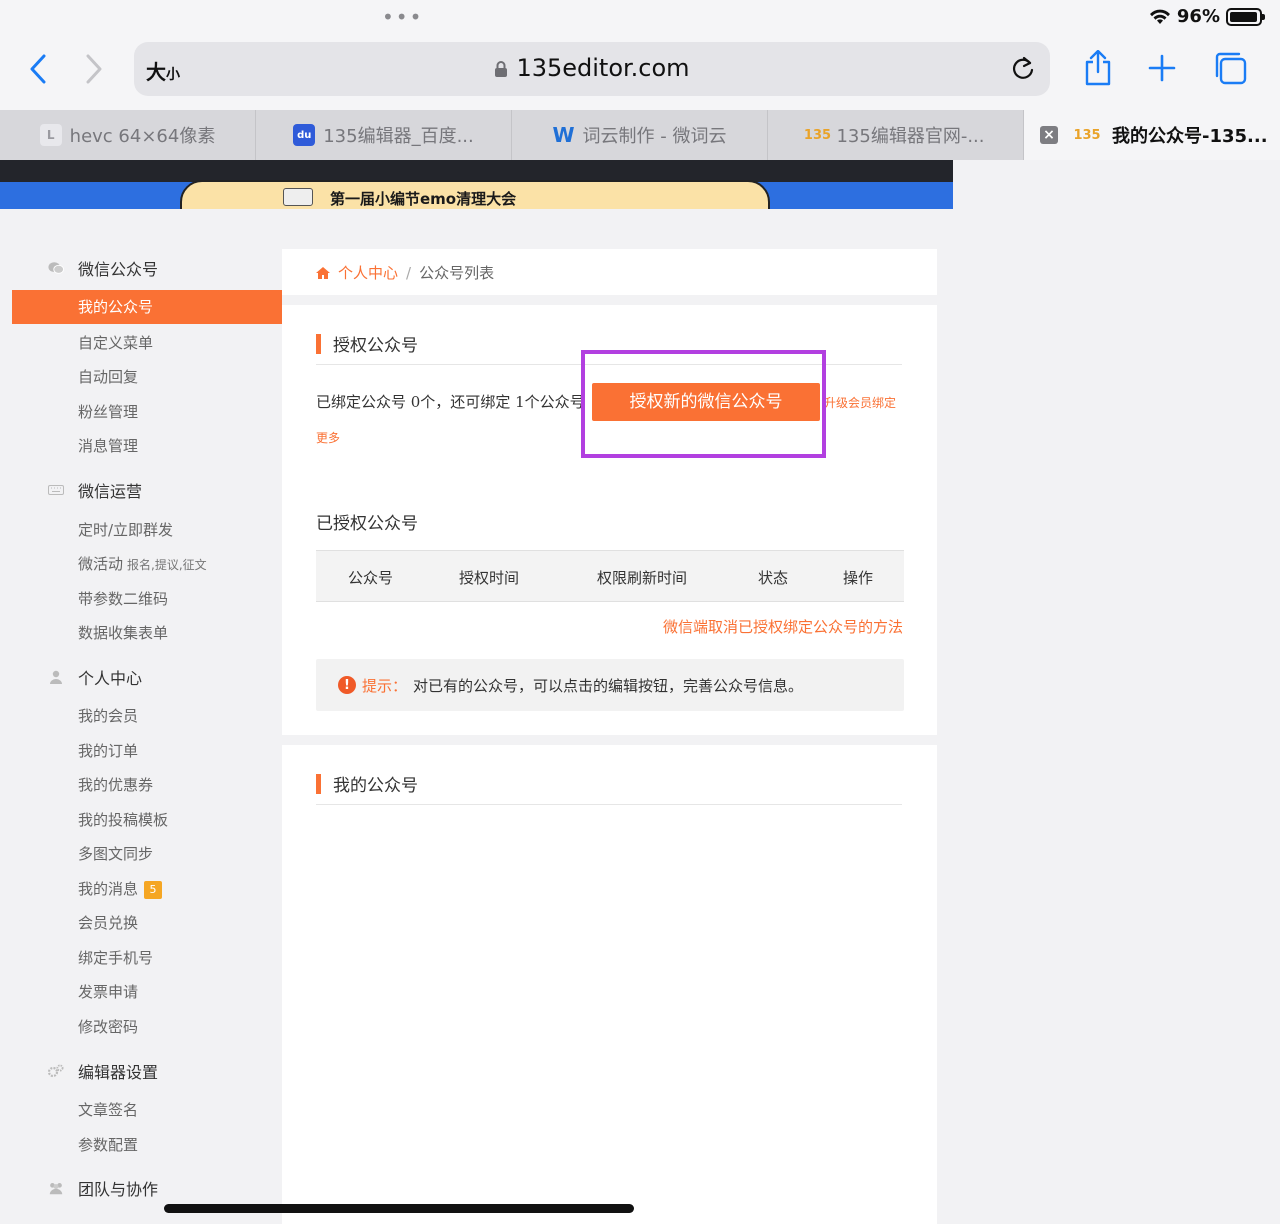 The image size is (1280, 1224). What do you see at coordinates (367, 524) in the screenshot?
I see `authorized-section-title: 已授权公众号` at bounding box center [367, 524].